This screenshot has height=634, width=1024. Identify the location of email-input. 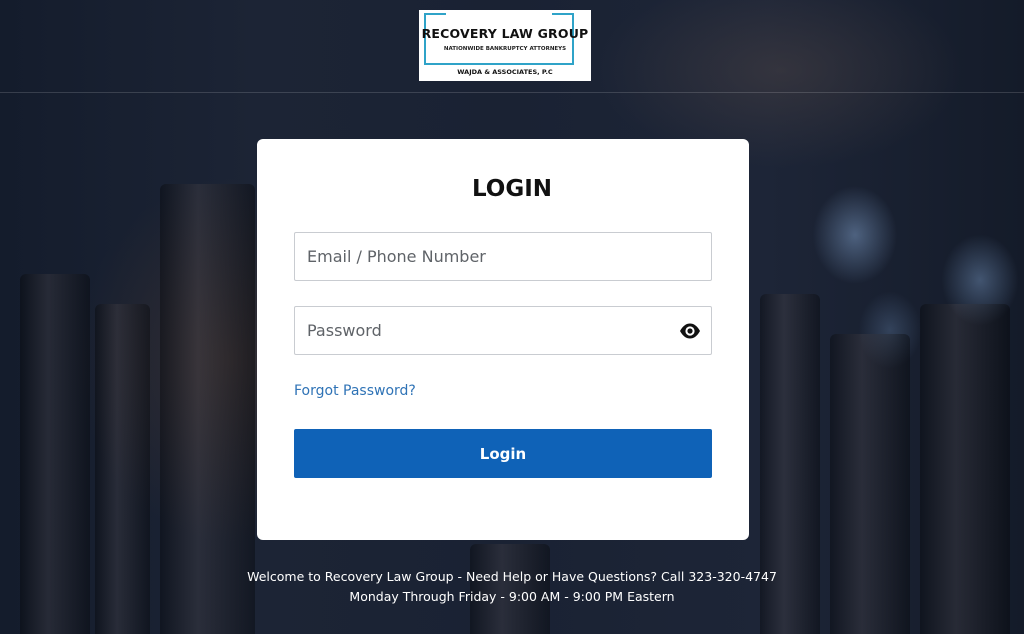
(503, 256).